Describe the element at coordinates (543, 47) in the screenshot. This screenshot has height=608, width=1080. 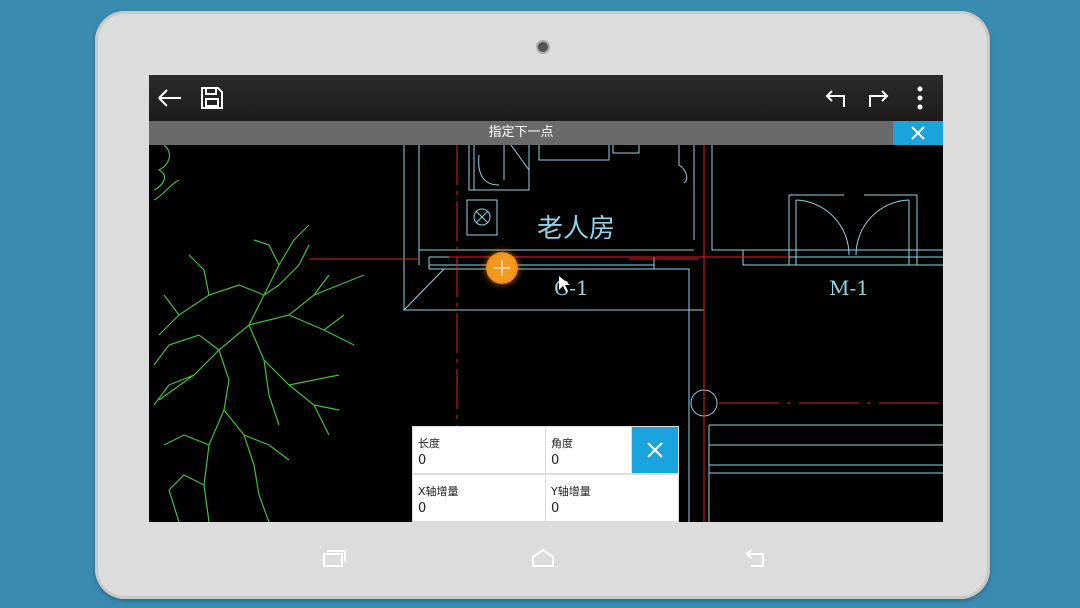
I see `camera` at that location.